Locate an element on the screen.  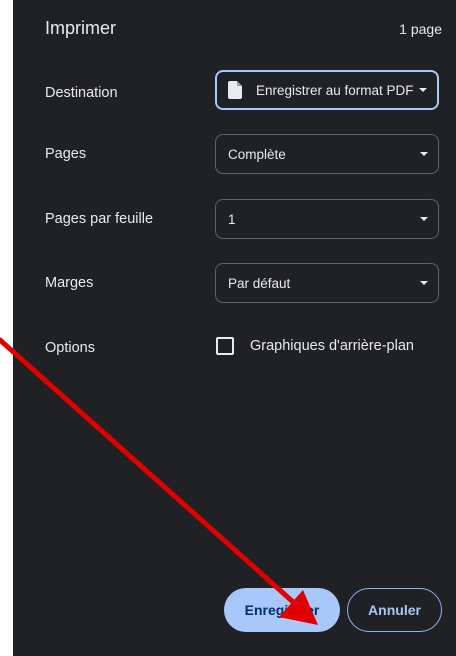
save-button: Enregistrer is located at coordinates (282, 610).